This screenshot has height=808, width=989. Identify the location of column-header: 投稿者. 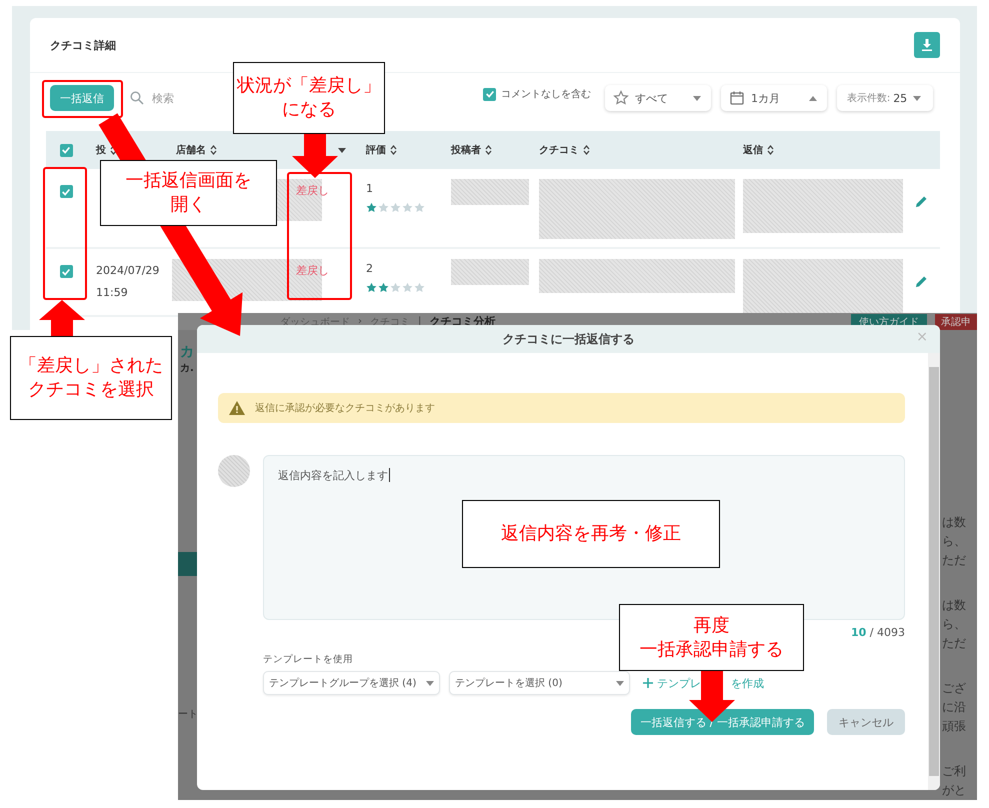
(466, 150).